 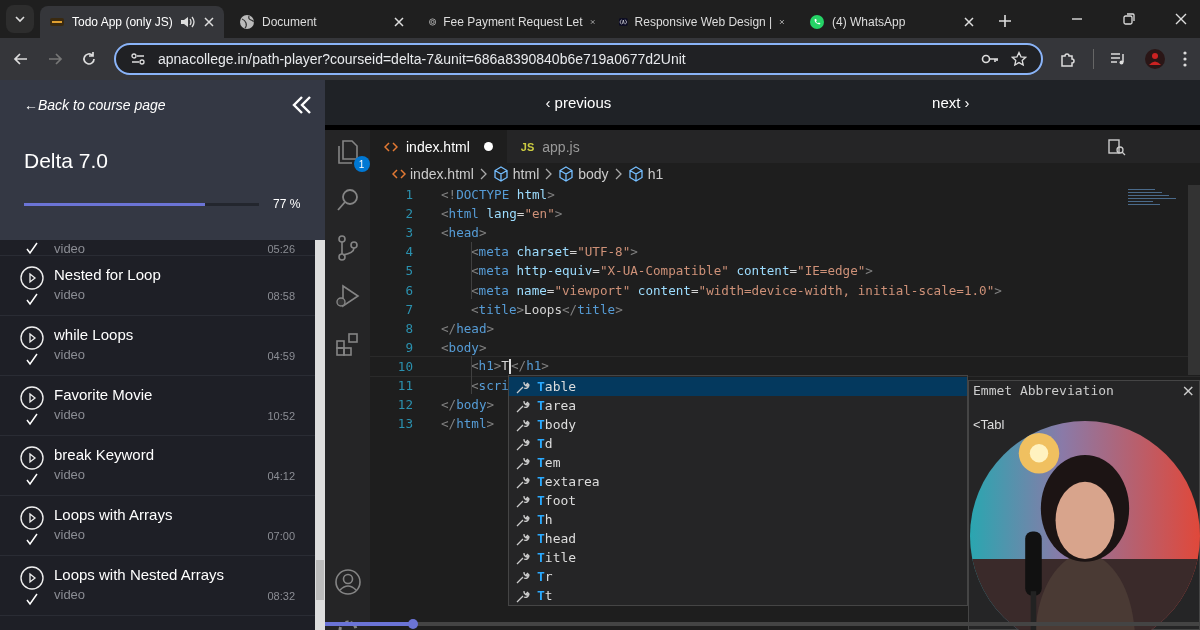 I want to click on tab-title: Responsive Web Design |, so click(x=703, y=22).